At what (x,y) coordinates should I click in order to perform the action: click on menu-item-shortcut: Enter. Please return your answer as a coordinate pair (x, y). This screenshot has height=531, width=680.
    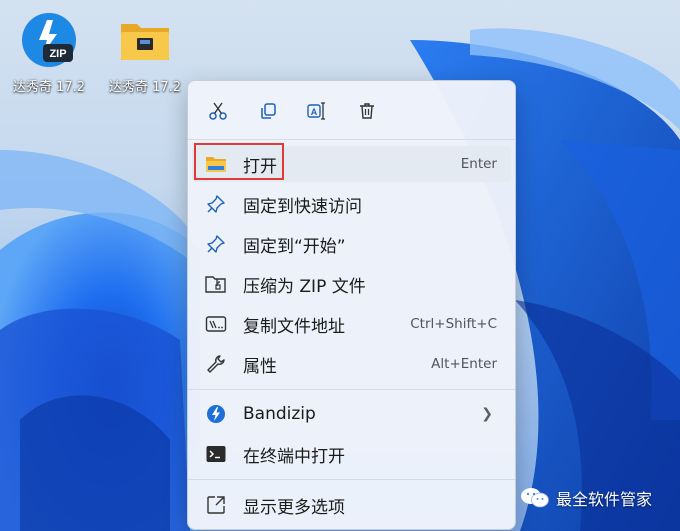
    Looking at the image, I should click on (478, 164).